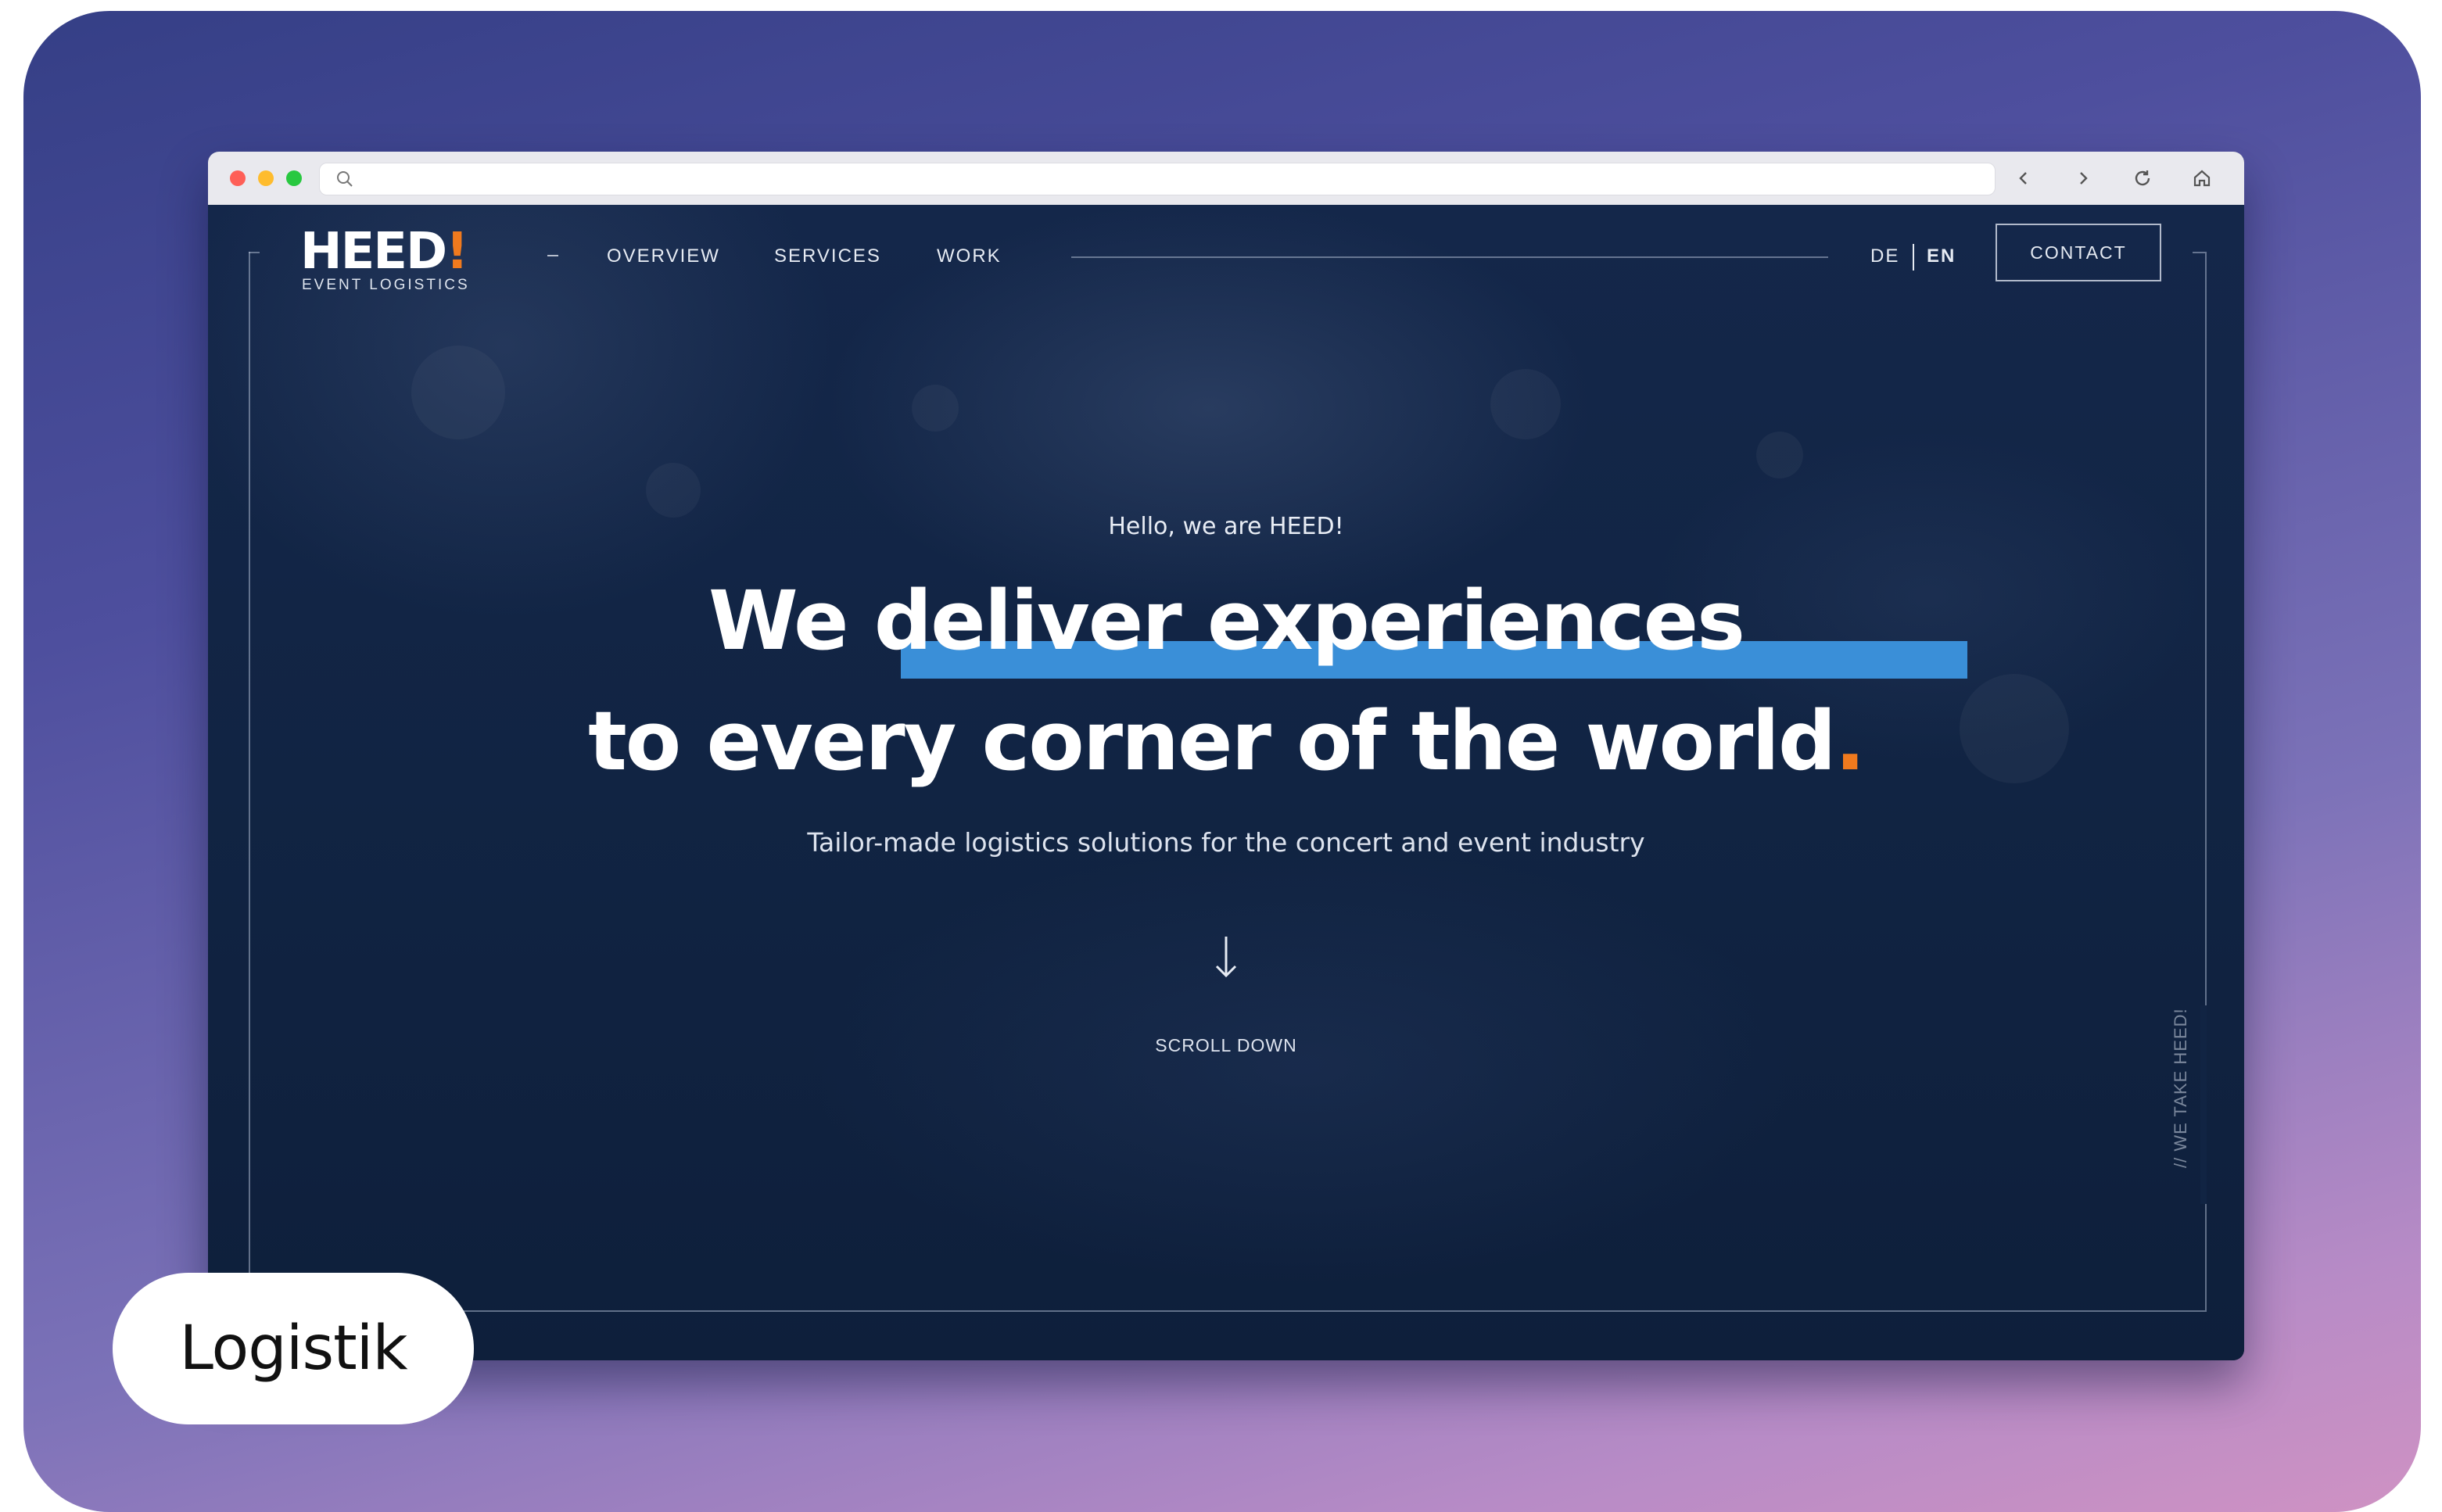 This screenshot has height=1512, width=2442. Describe the element at coordinates (294, 178) in the screenshot. I see `maximize-window-button` at that location.